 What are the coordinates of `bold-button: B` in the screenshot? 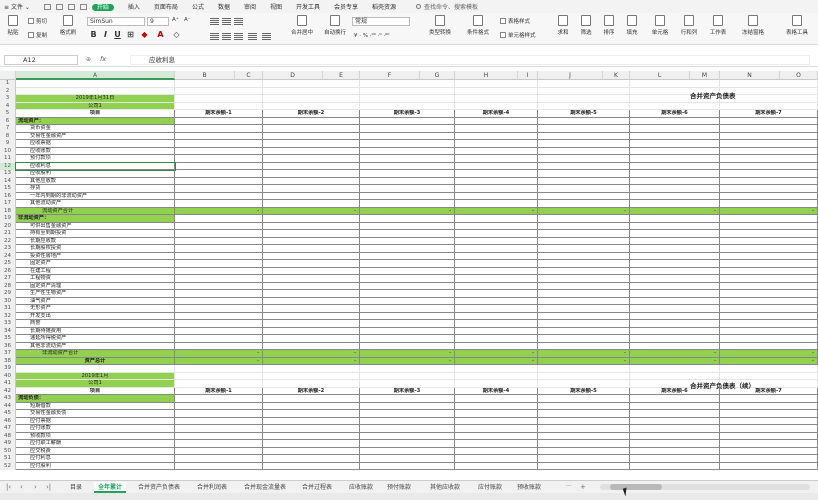 It's located at (93, 34).